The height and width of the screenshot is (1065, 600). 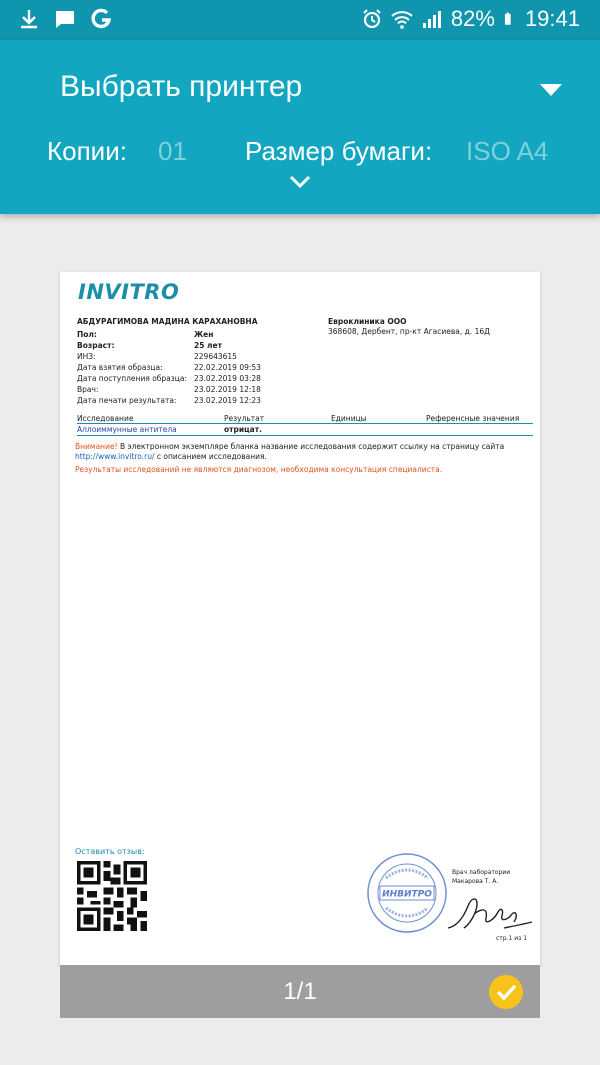 What do you see at coordinates (167, 321) in the screenshot?
I see `patient-name: АБДУРАГИМОВА МАДИНА КАРАХАНОВНА` at bounding box center [167, 321].